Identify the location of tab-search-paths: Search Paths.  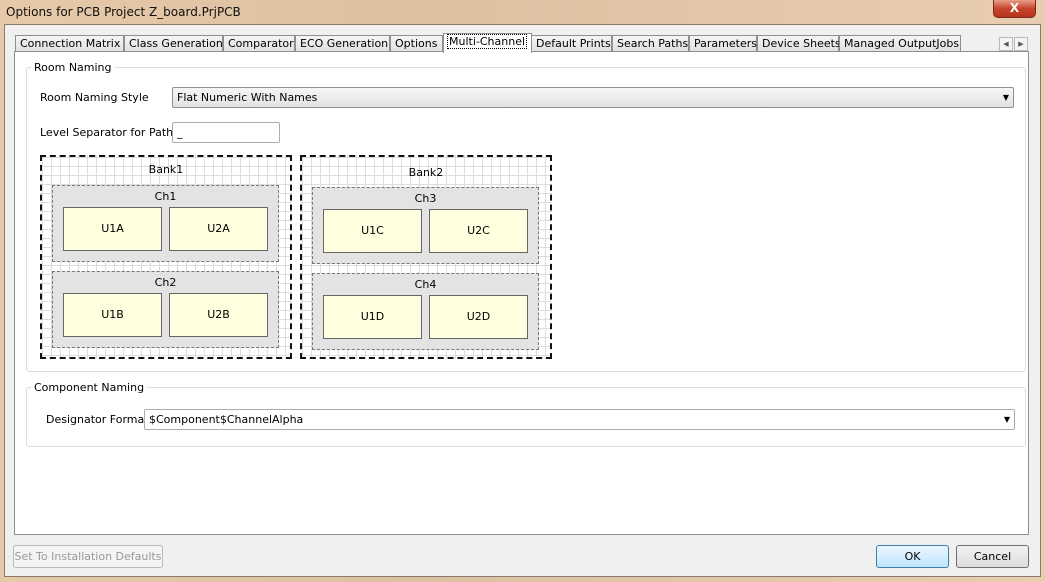
(650, 43).